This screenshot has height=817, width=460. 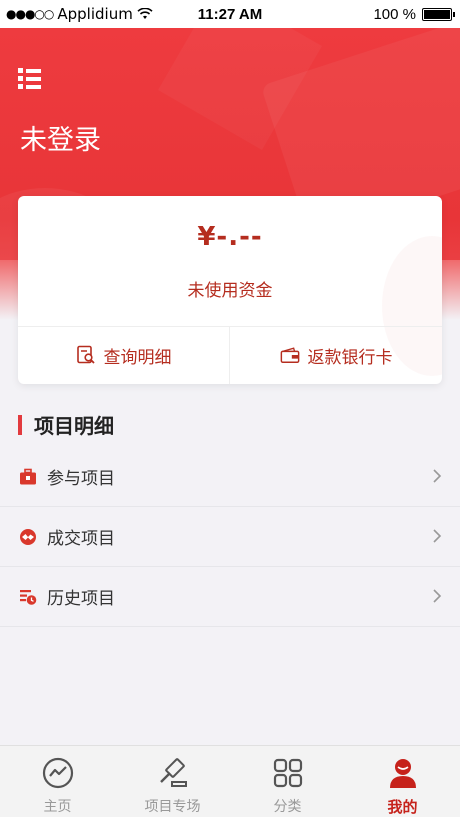 What do you see at coordinates (172, 807) in the screenshot?
I see `tab-label: 项目专场` at bounding box center [172, 807].